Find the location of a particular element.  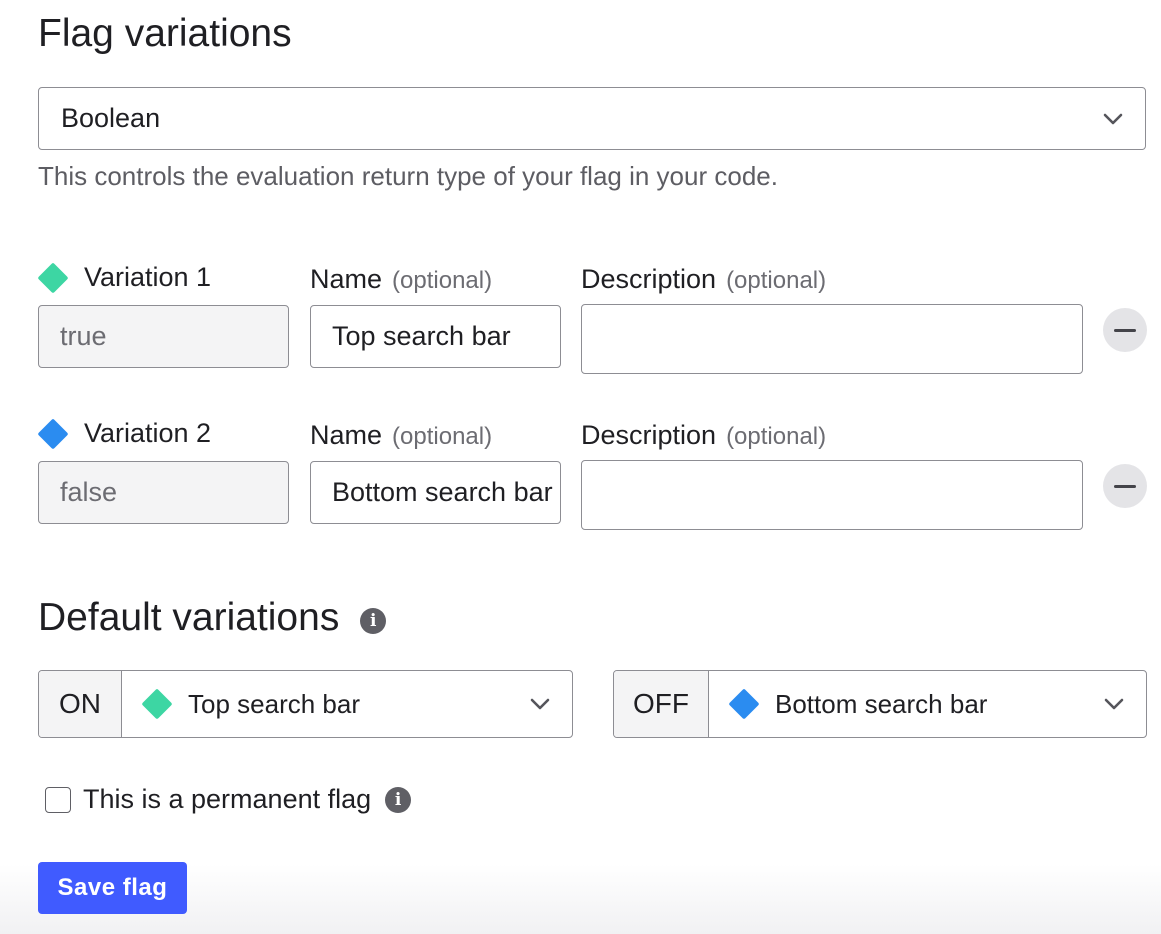

permanent-flag-row: This is a permanent flag i is located at coordinates (228, 799).